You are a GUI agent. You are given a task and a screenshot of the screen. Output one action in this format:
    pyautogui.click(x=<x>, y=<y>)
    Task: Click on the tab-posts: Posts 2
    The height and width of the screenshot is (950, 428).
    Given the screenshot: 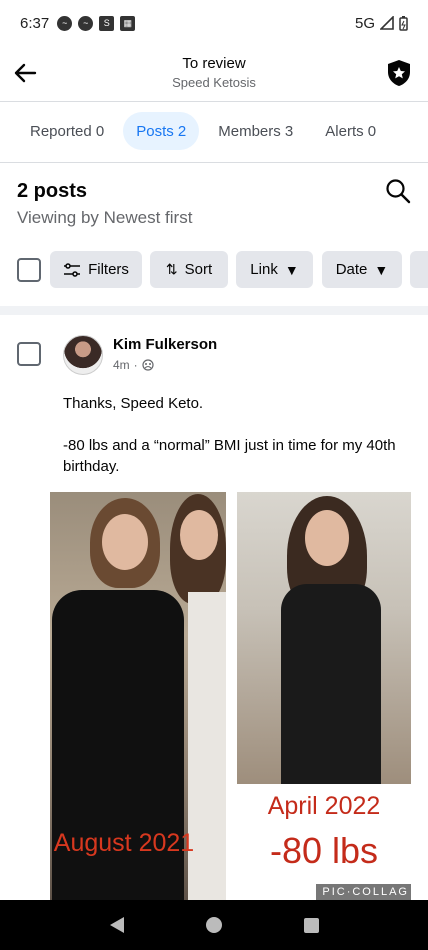 What is the action you would take?
    pyautogui.click(x=161, y=131)
    